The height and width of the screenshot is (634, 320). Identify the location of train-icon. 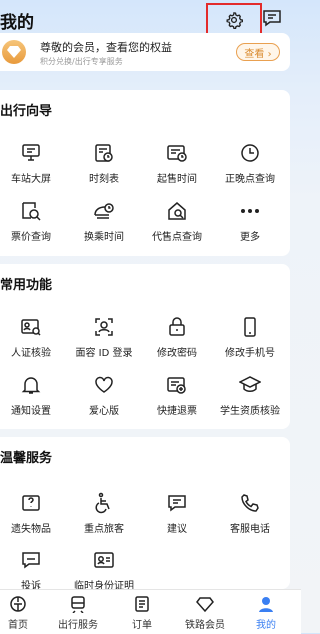
(78, 604).